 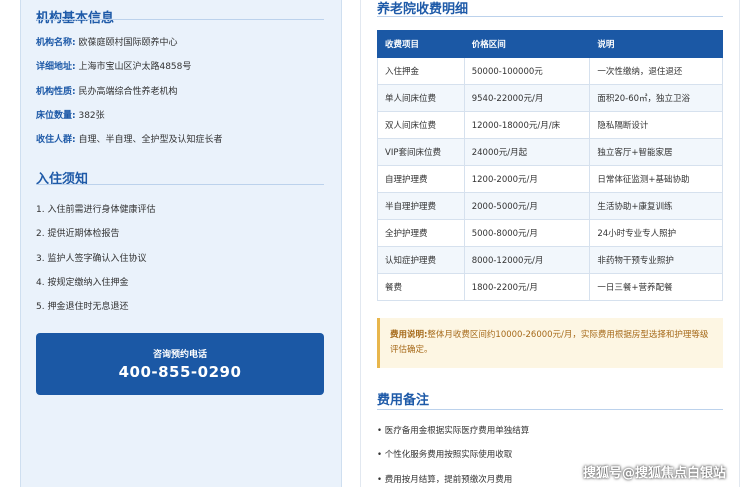 I want to click on remarks-title: 费用备注, so click(x=403, y=400).